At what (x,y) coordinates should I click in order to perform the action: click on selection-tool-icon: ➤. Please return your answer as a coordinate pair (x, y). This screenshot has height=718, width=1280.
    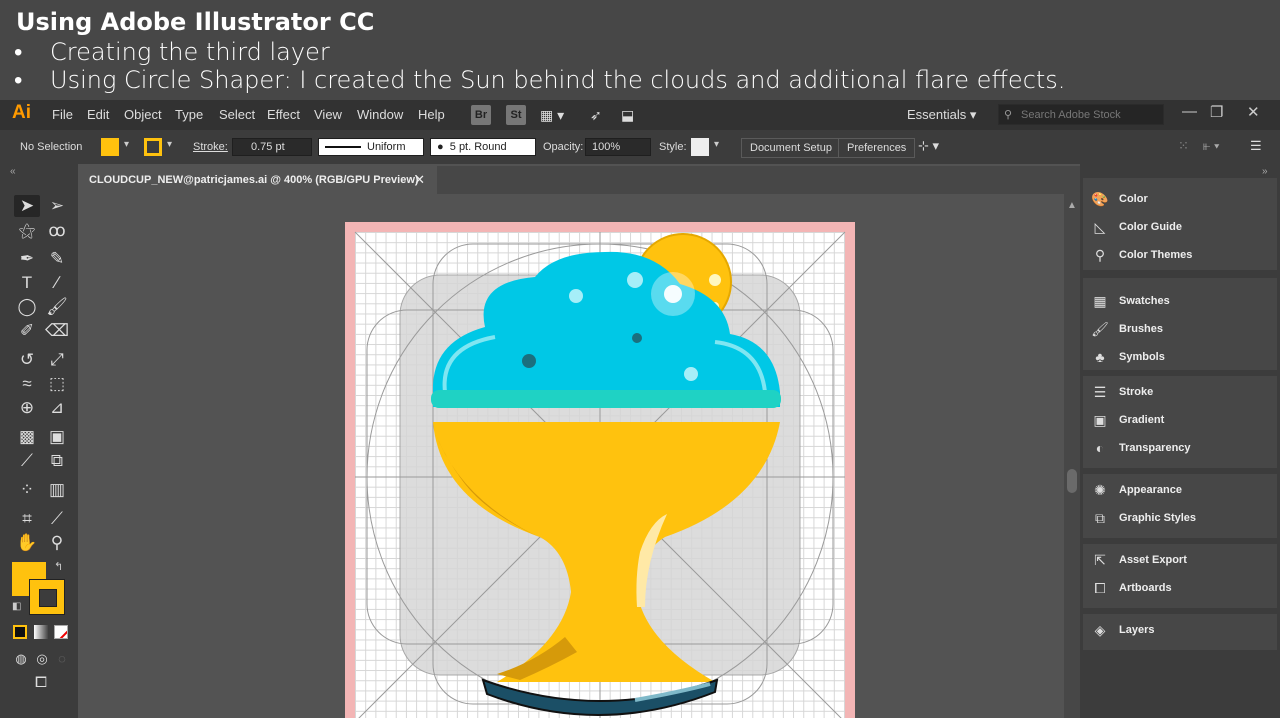
    Looking at the image, I should click on (27, 206).